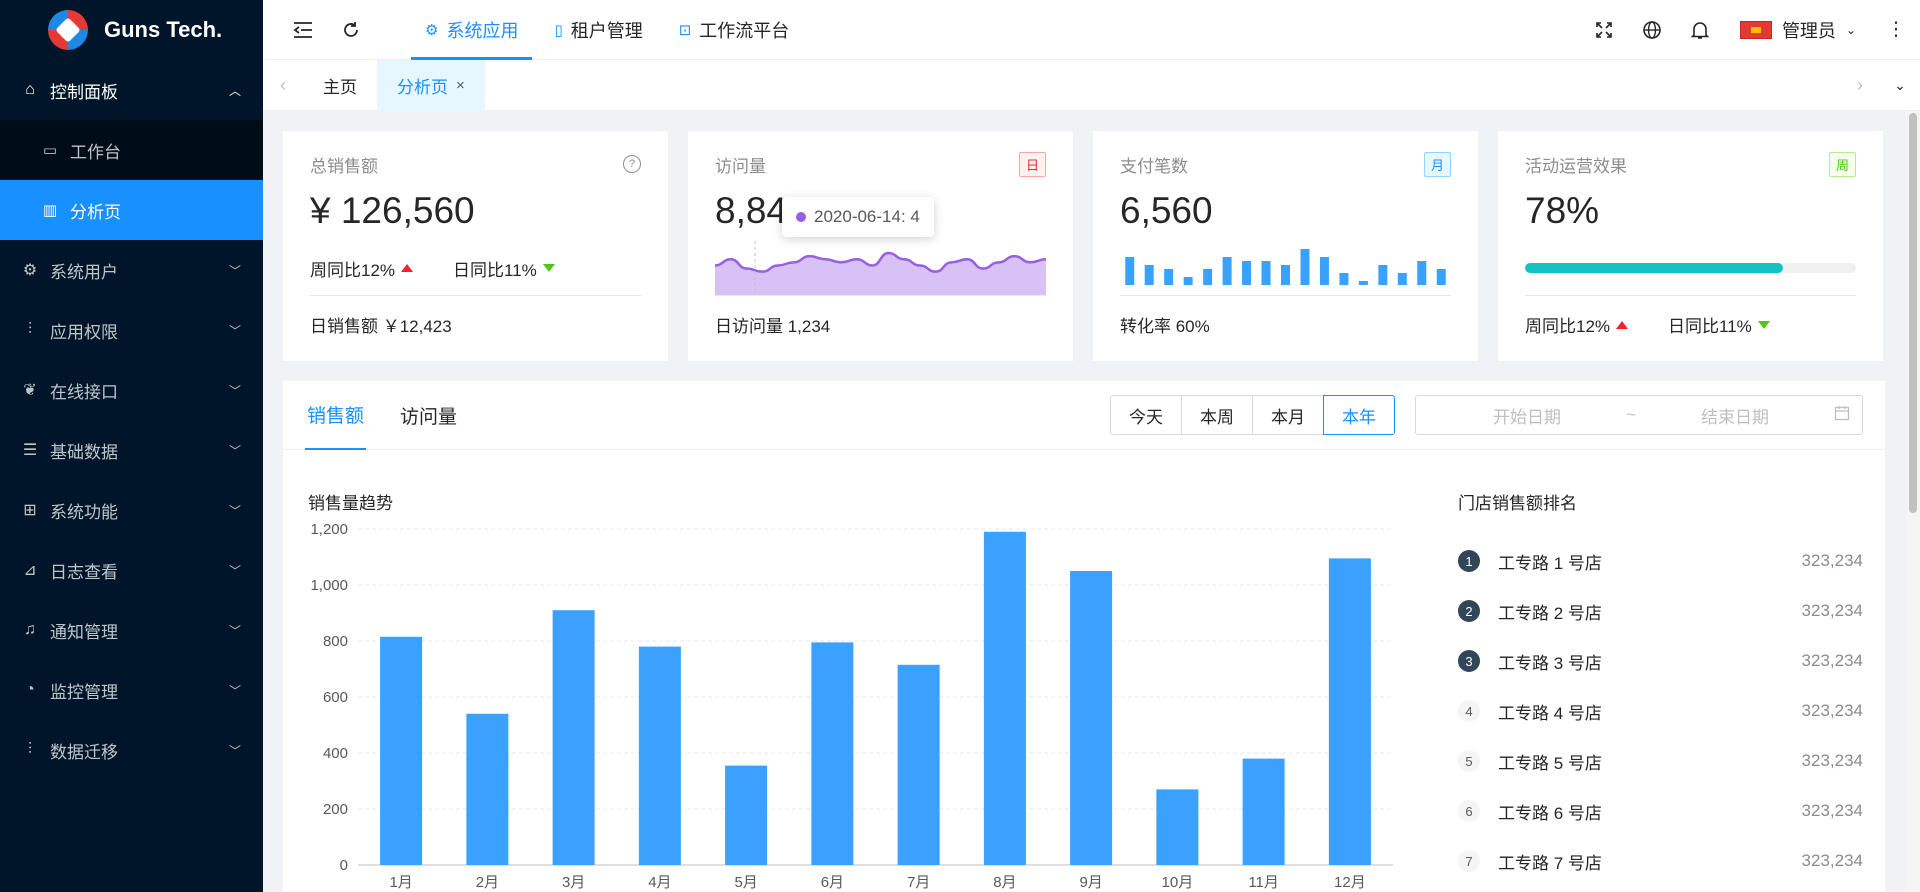  What do you see at coordinates (1710, 326) in the screenshot?
I see `day-compare: 日同比11%` at bounding box center [1710, 326].